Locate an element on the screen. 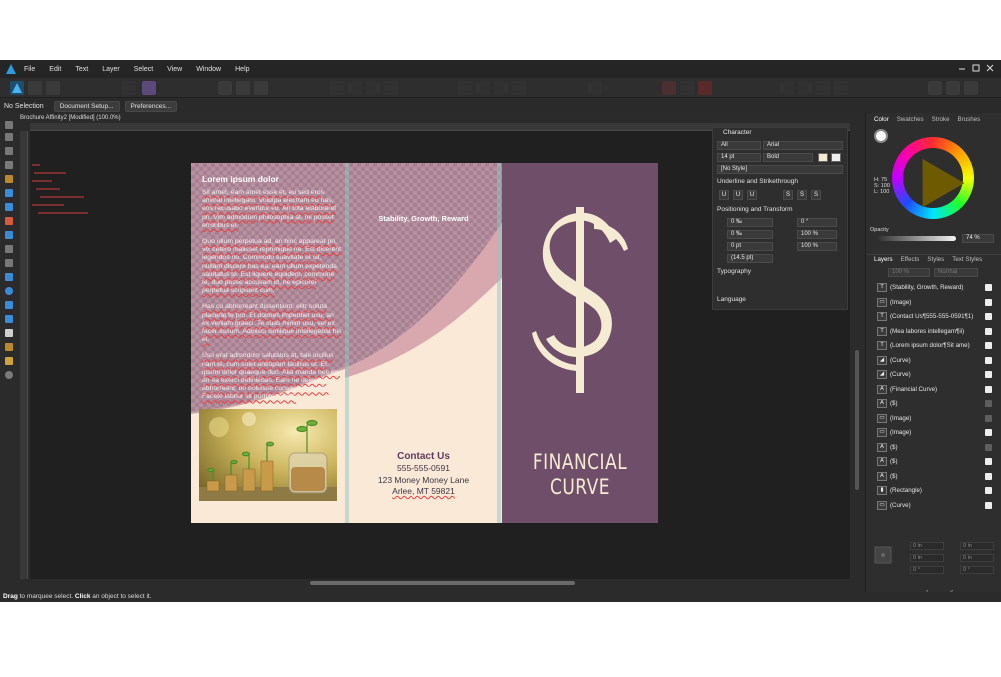  artboard-tool-icon is located at coordinates (9, 137).